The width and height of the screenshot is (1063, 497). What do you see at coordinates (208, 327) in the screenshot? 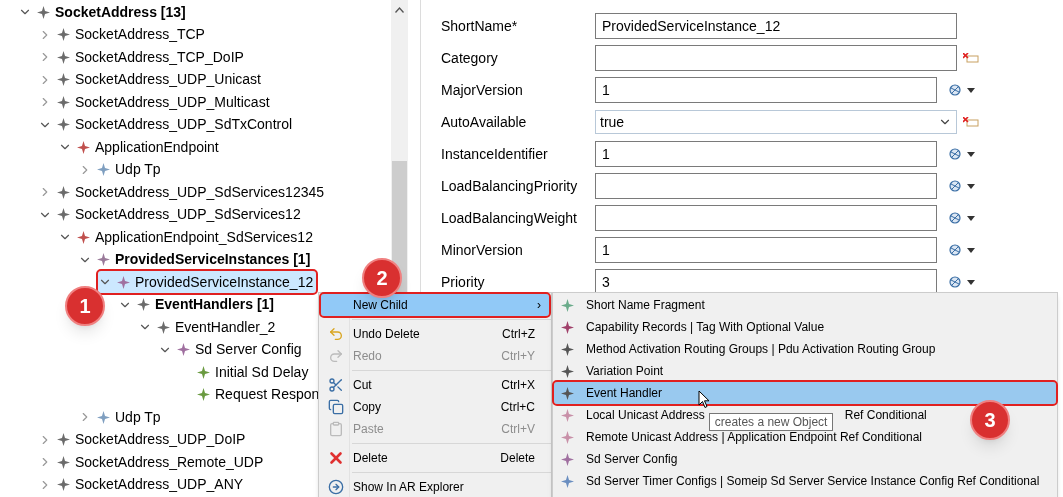
I see `tree-item: EventHandler_2` at bounding box center [208, 327].